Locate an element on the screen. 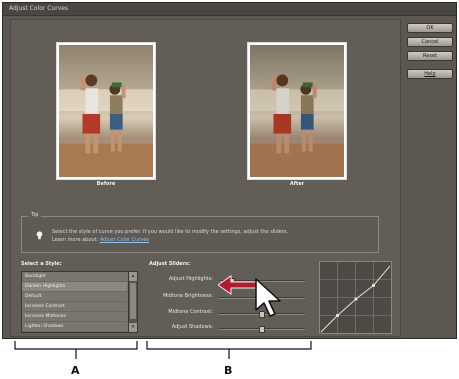 Image resolution: width=459 pixels, height=379 pixels. slider-thumb is located at coordinates (262, 329).